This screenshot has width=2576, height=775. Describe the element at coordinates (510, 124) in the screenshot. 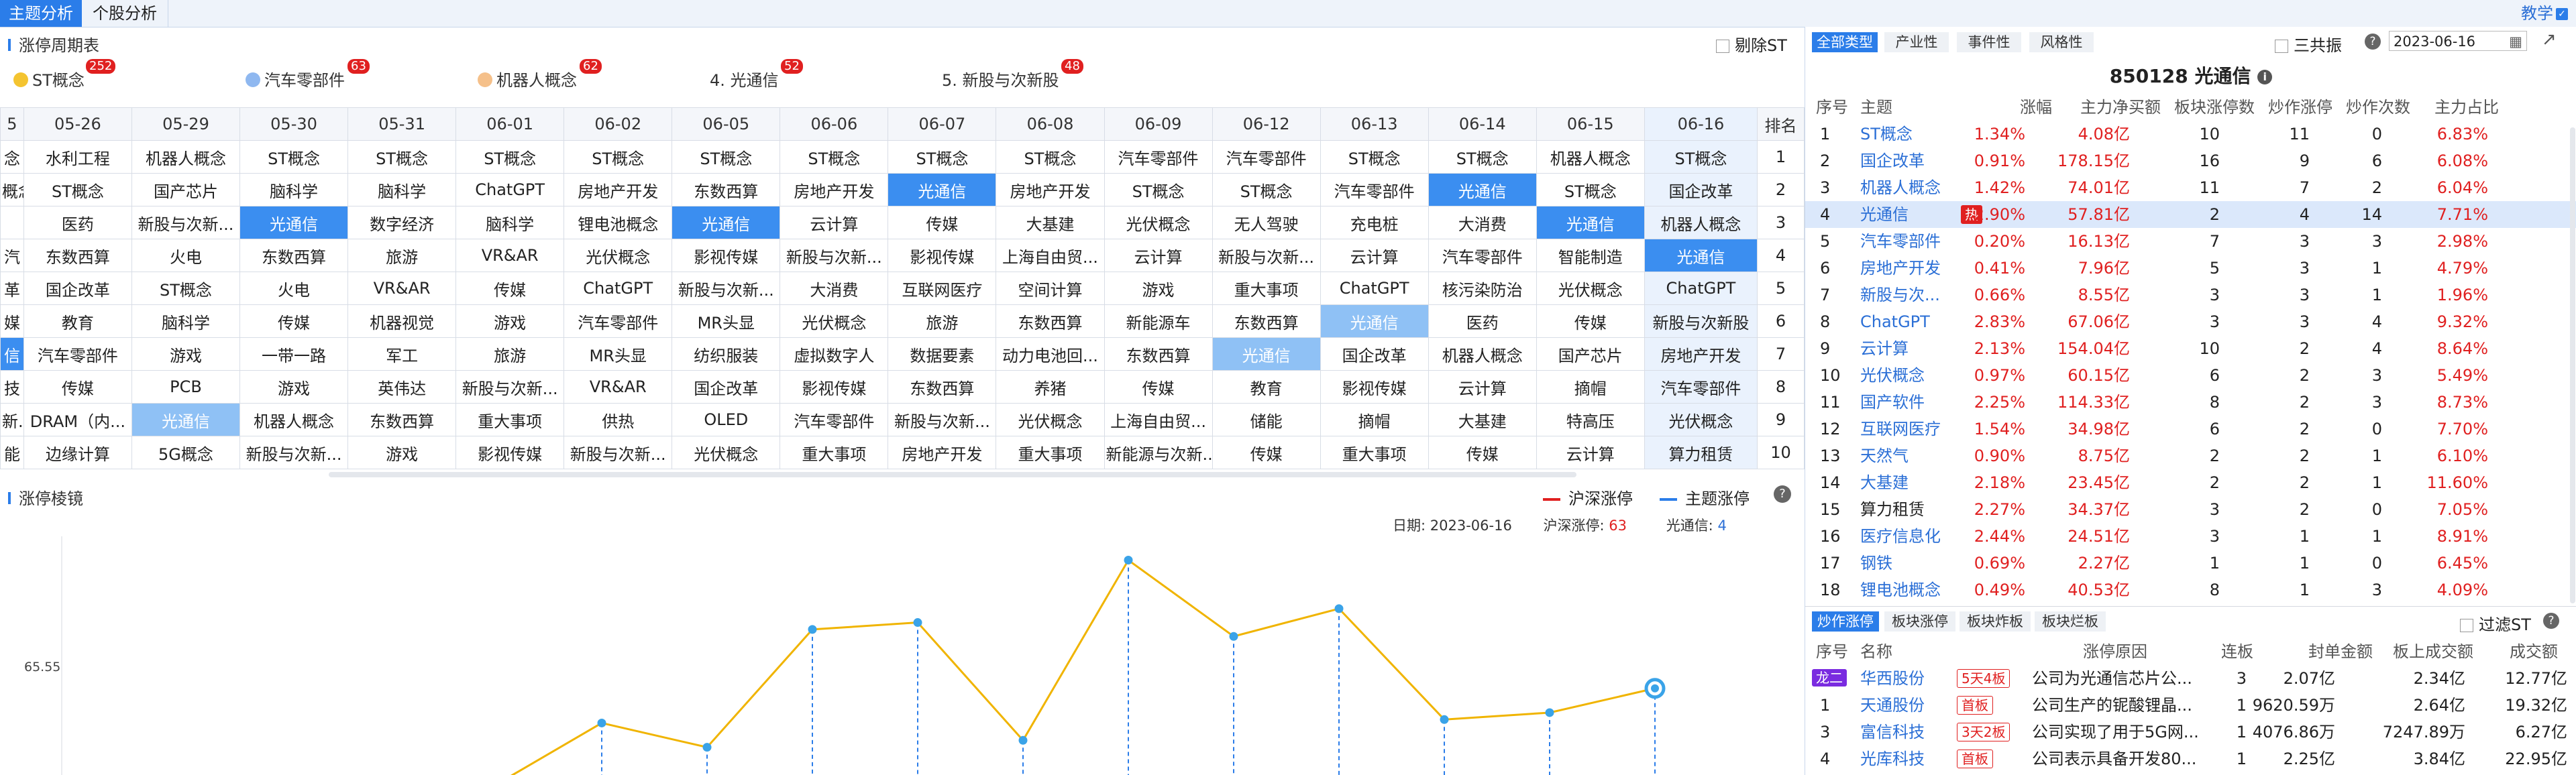

I see `date-header-cell: 06-01` at that location.